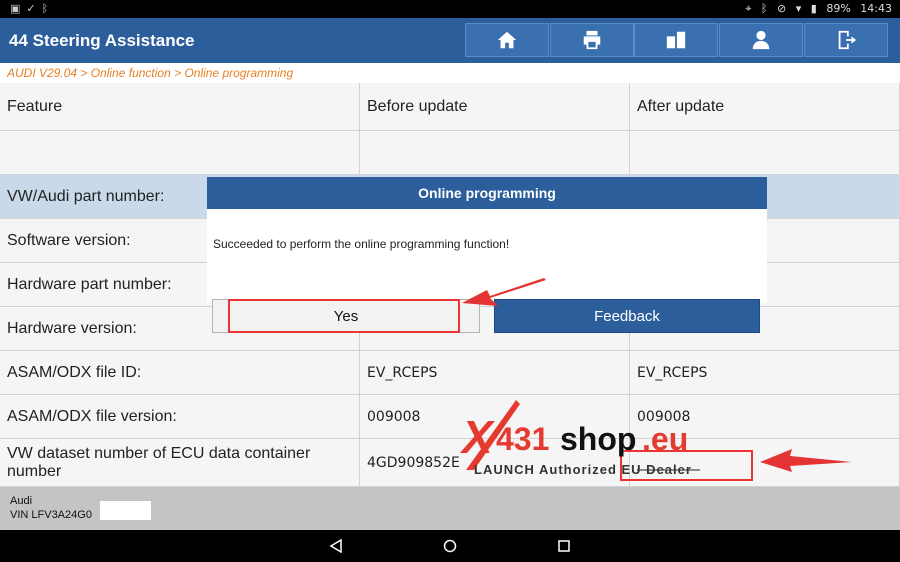 The image size is (900, 562). I want to click on location-icon: ⌖, so click(748, 8).